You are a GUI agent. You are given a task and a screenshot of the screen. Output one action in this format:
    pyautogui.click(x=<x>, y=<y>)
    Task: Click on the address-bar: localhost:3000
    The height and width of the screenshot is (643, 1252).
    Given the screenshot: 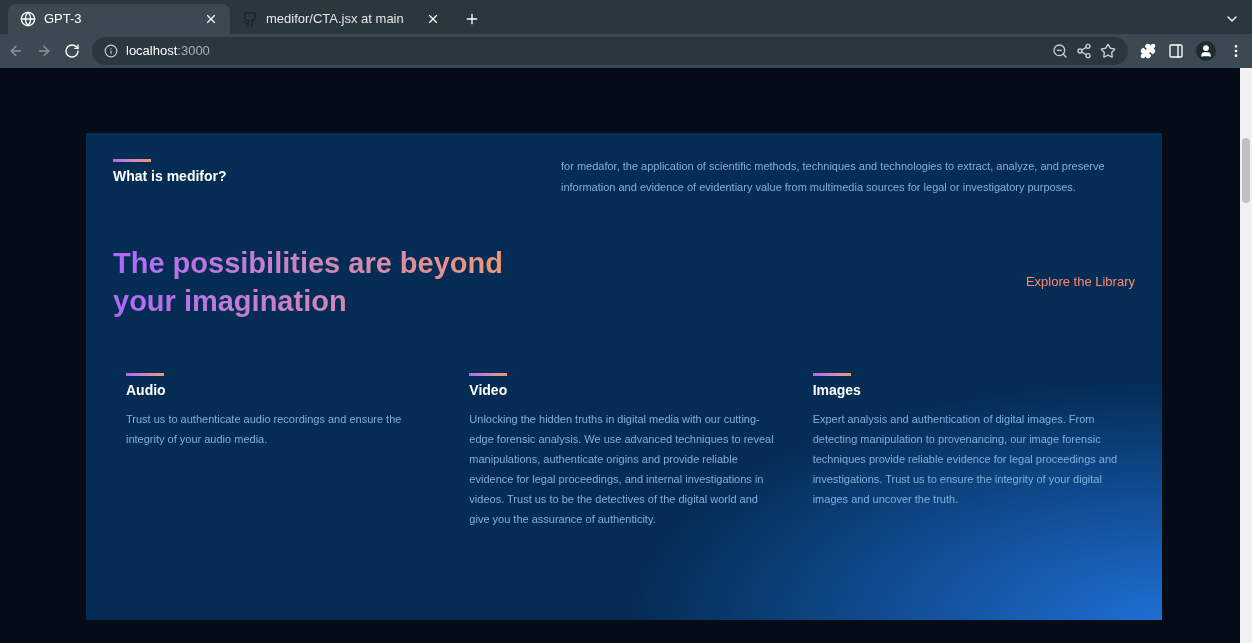 What is the action you would take?
    pyautogui.click(x=610, y=51)
    